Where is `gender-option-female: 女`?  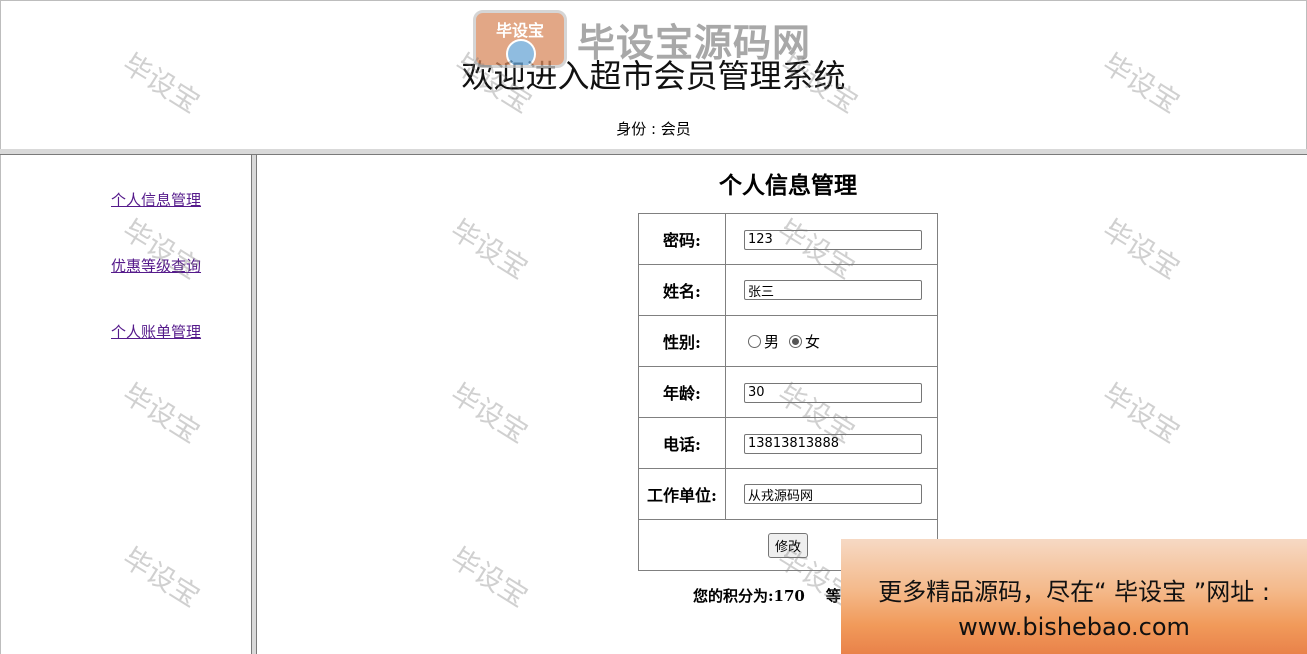 gender-option-female: 女 is located at coordinates (813, 341).